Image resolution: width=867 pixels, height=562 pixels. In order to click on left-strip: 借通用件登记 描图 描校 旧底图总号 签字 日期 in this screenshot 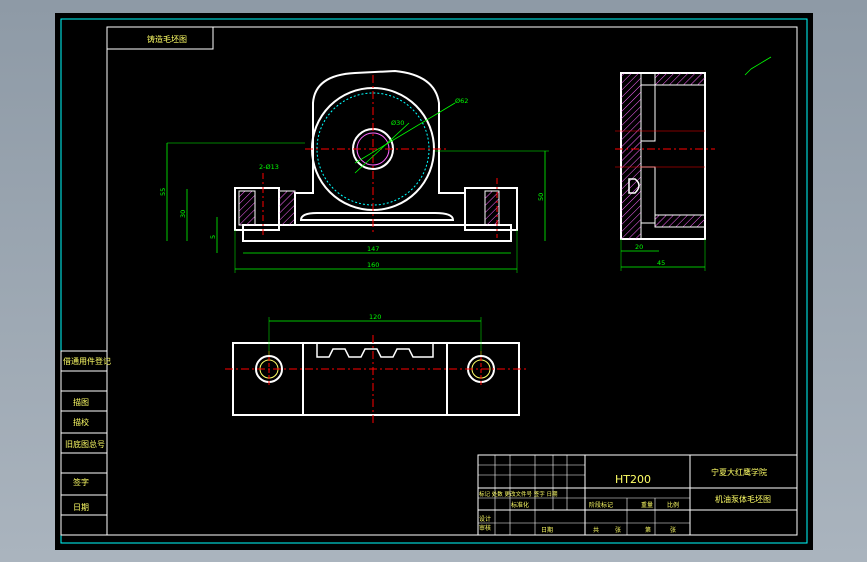, I will do `click(85, 443)`.